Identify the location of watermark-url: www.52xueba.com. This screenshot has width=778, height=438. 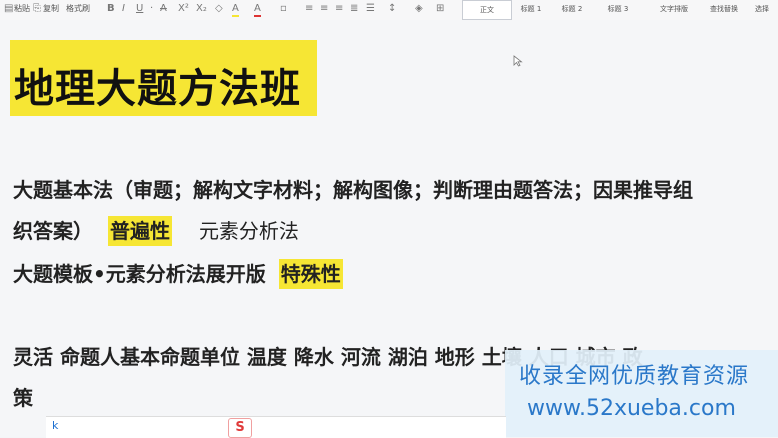
(631, 408).